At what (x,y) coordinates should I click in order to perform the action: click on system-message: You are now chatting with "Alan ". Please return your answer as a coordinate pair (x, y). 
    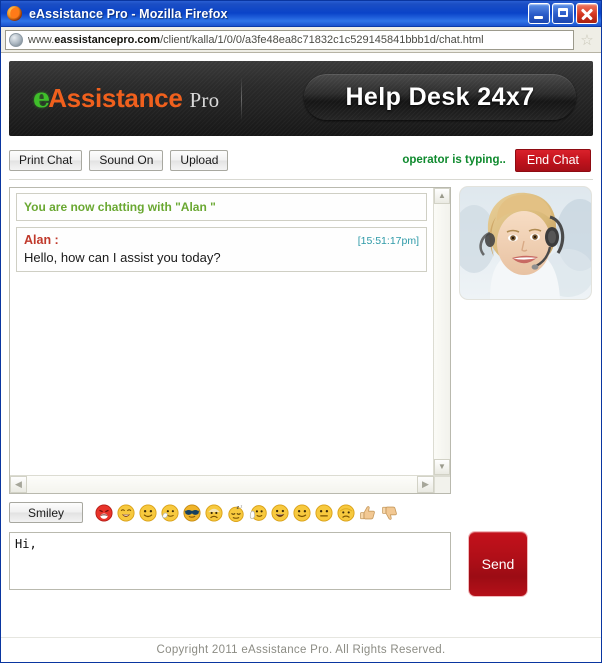
    Looking at the image, I should click on (221, 207).